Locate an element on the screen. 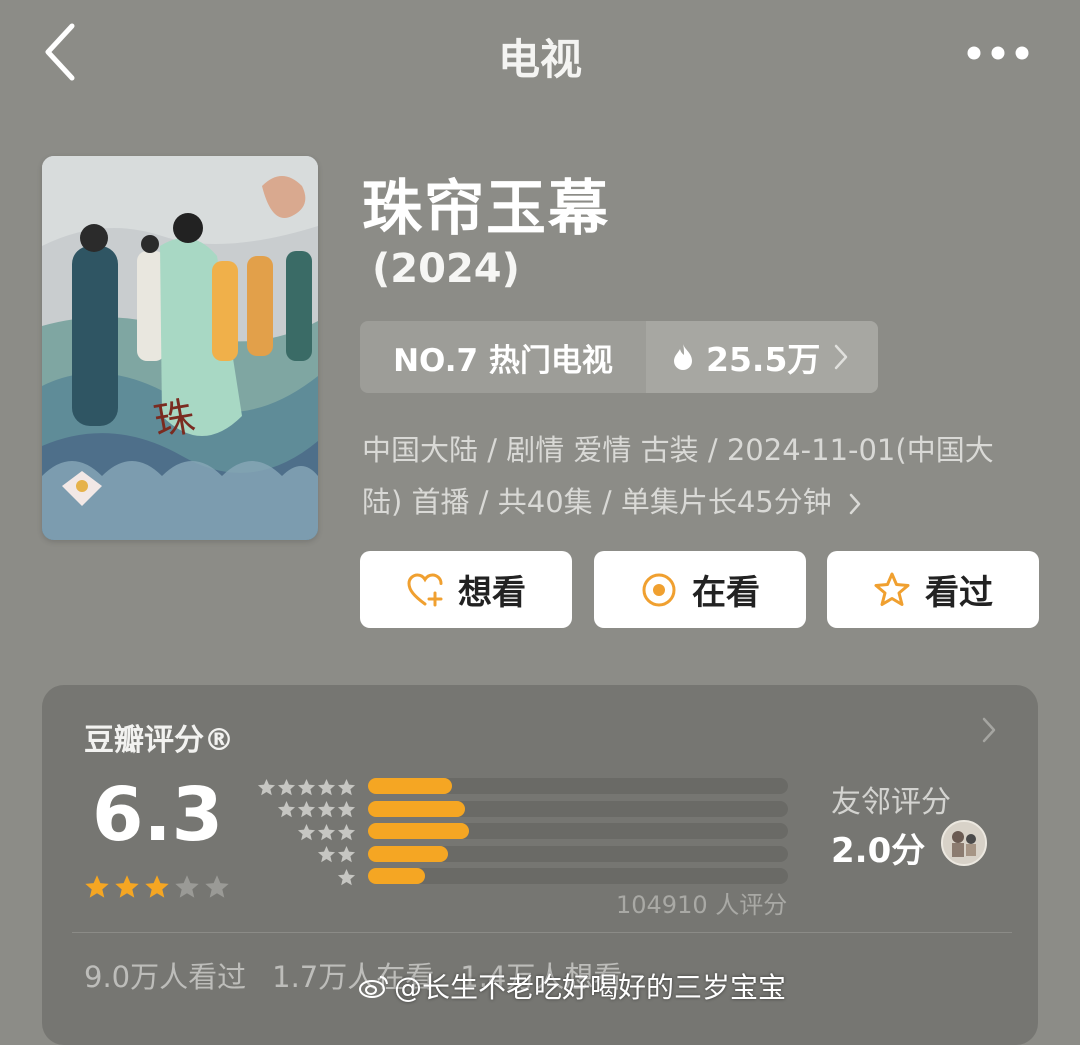 Image resolution: width=1080 pixels, height=1045 pixels. heat-value: 25.5万 is located at coordinates (763, 359).